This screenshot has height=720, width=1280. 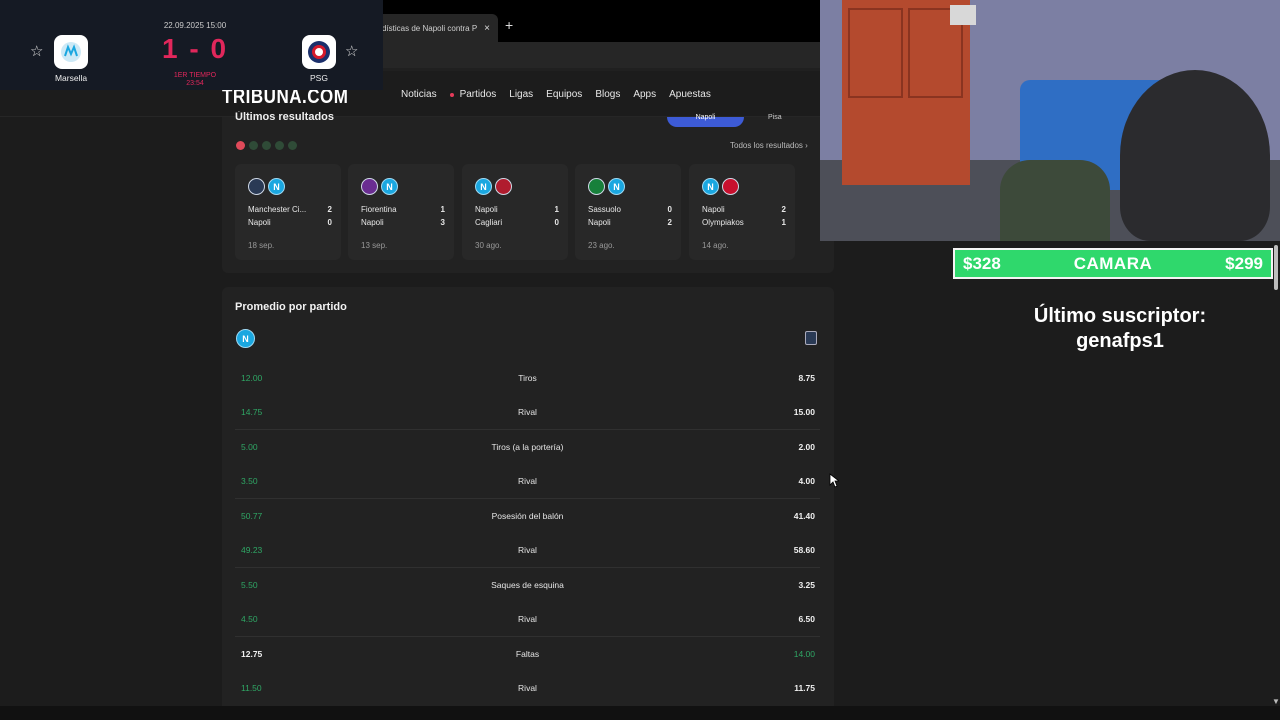 What do you see at coordinates (266, 145) in the screenshot?
I see `form-indicators` at bounding box center [266, 145].